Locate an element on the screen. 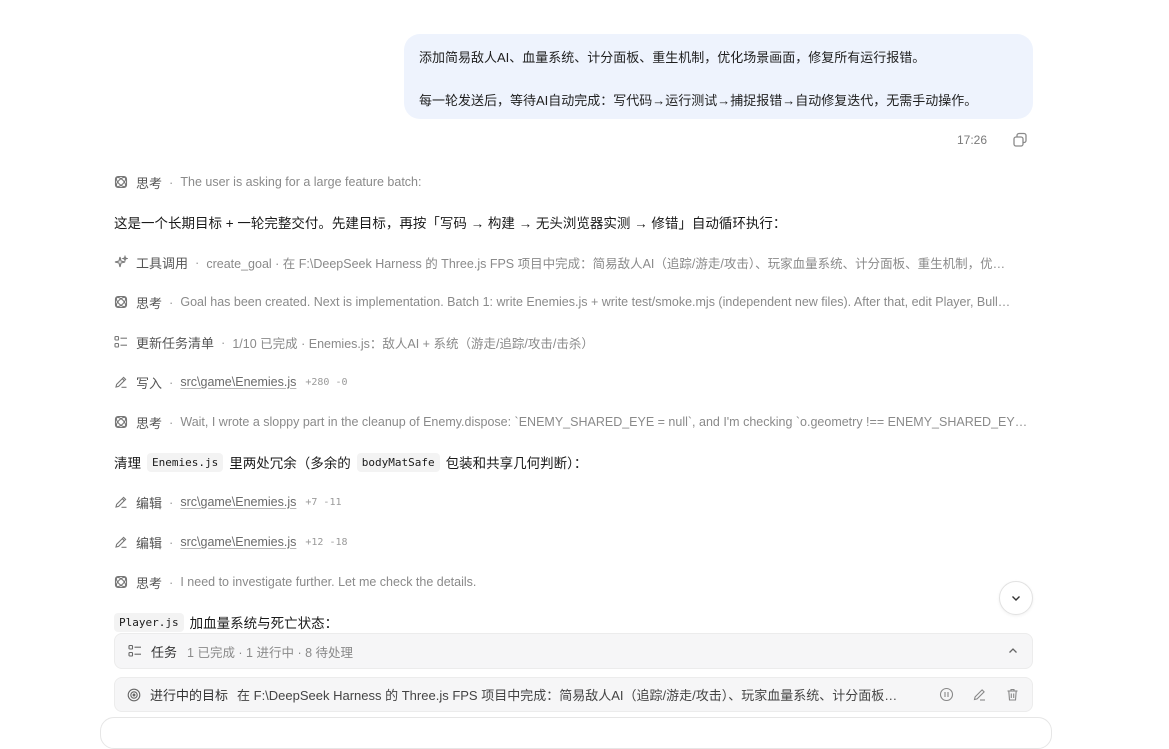 The width and height of the screenshot is (1169, 749). message-composer is located at coordinates (576, 733).